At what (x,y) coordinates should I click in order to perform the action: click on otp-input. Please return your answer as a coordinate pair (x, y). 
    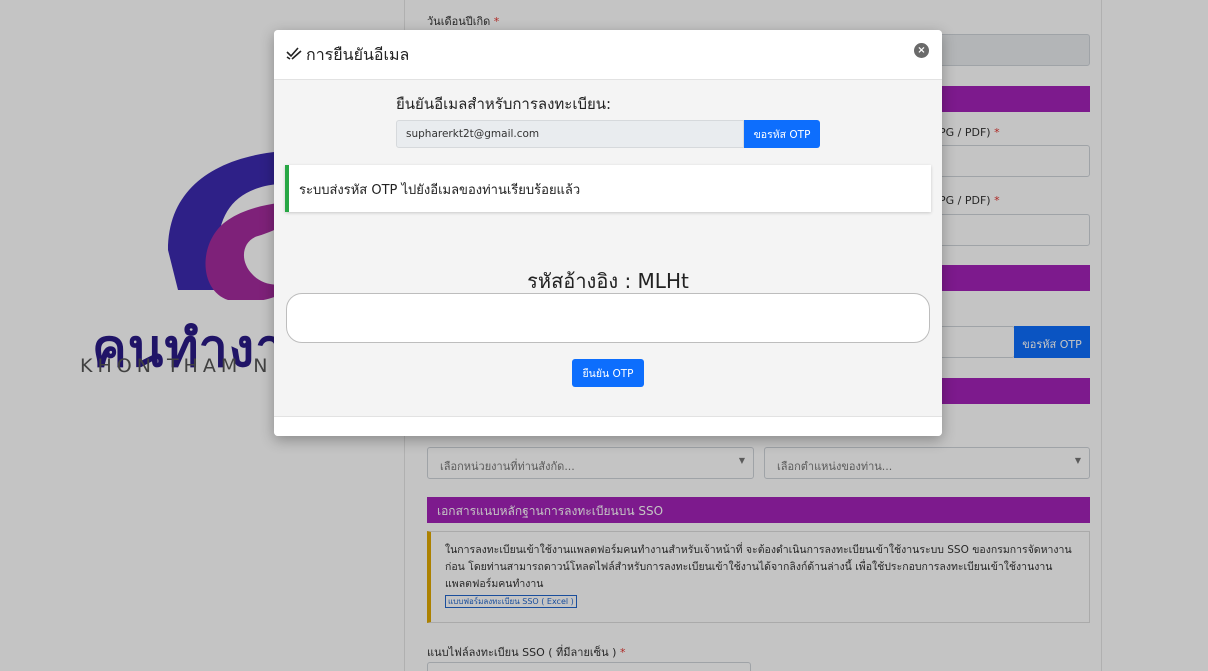
    Looking at the image, I should click on (608, 318).